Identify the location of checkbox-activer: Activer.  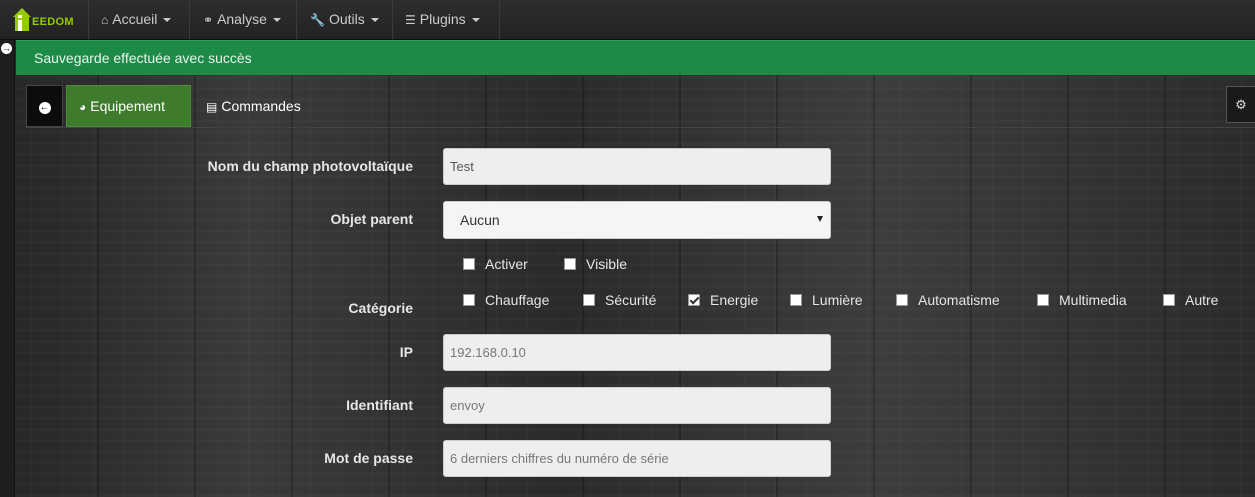
(495, 264).